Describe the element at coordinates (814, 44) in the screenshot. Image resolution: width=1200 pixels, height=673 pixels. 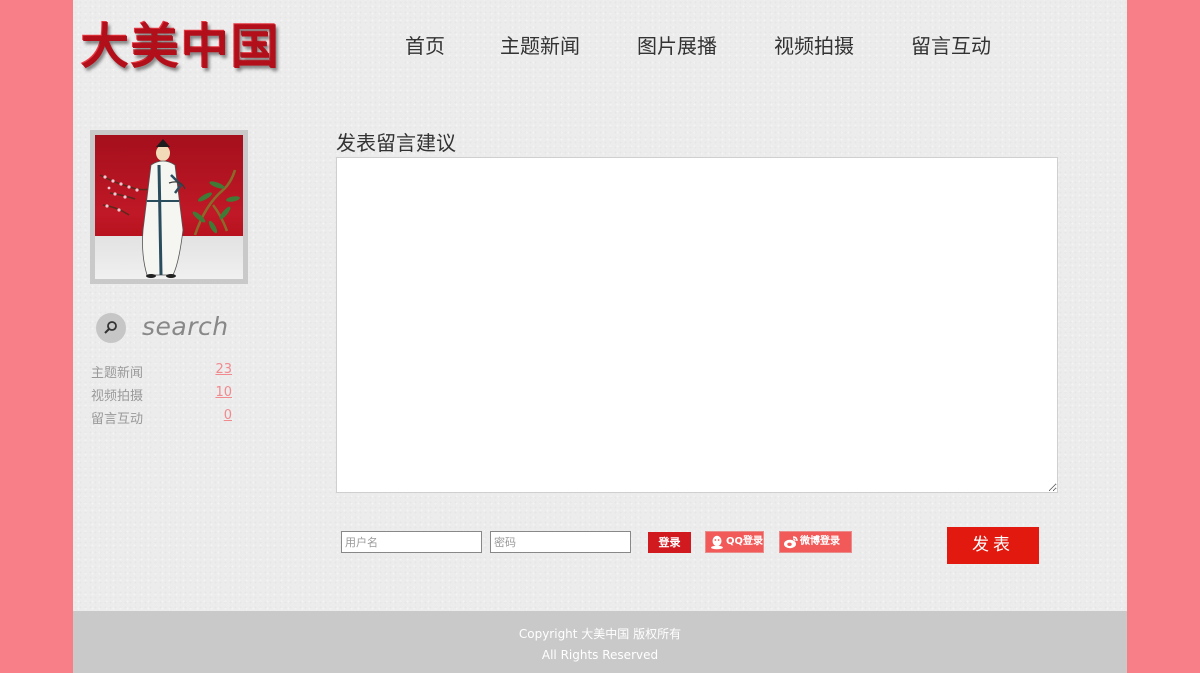
I see `nav-item-video: 视频拍摄` at that location.